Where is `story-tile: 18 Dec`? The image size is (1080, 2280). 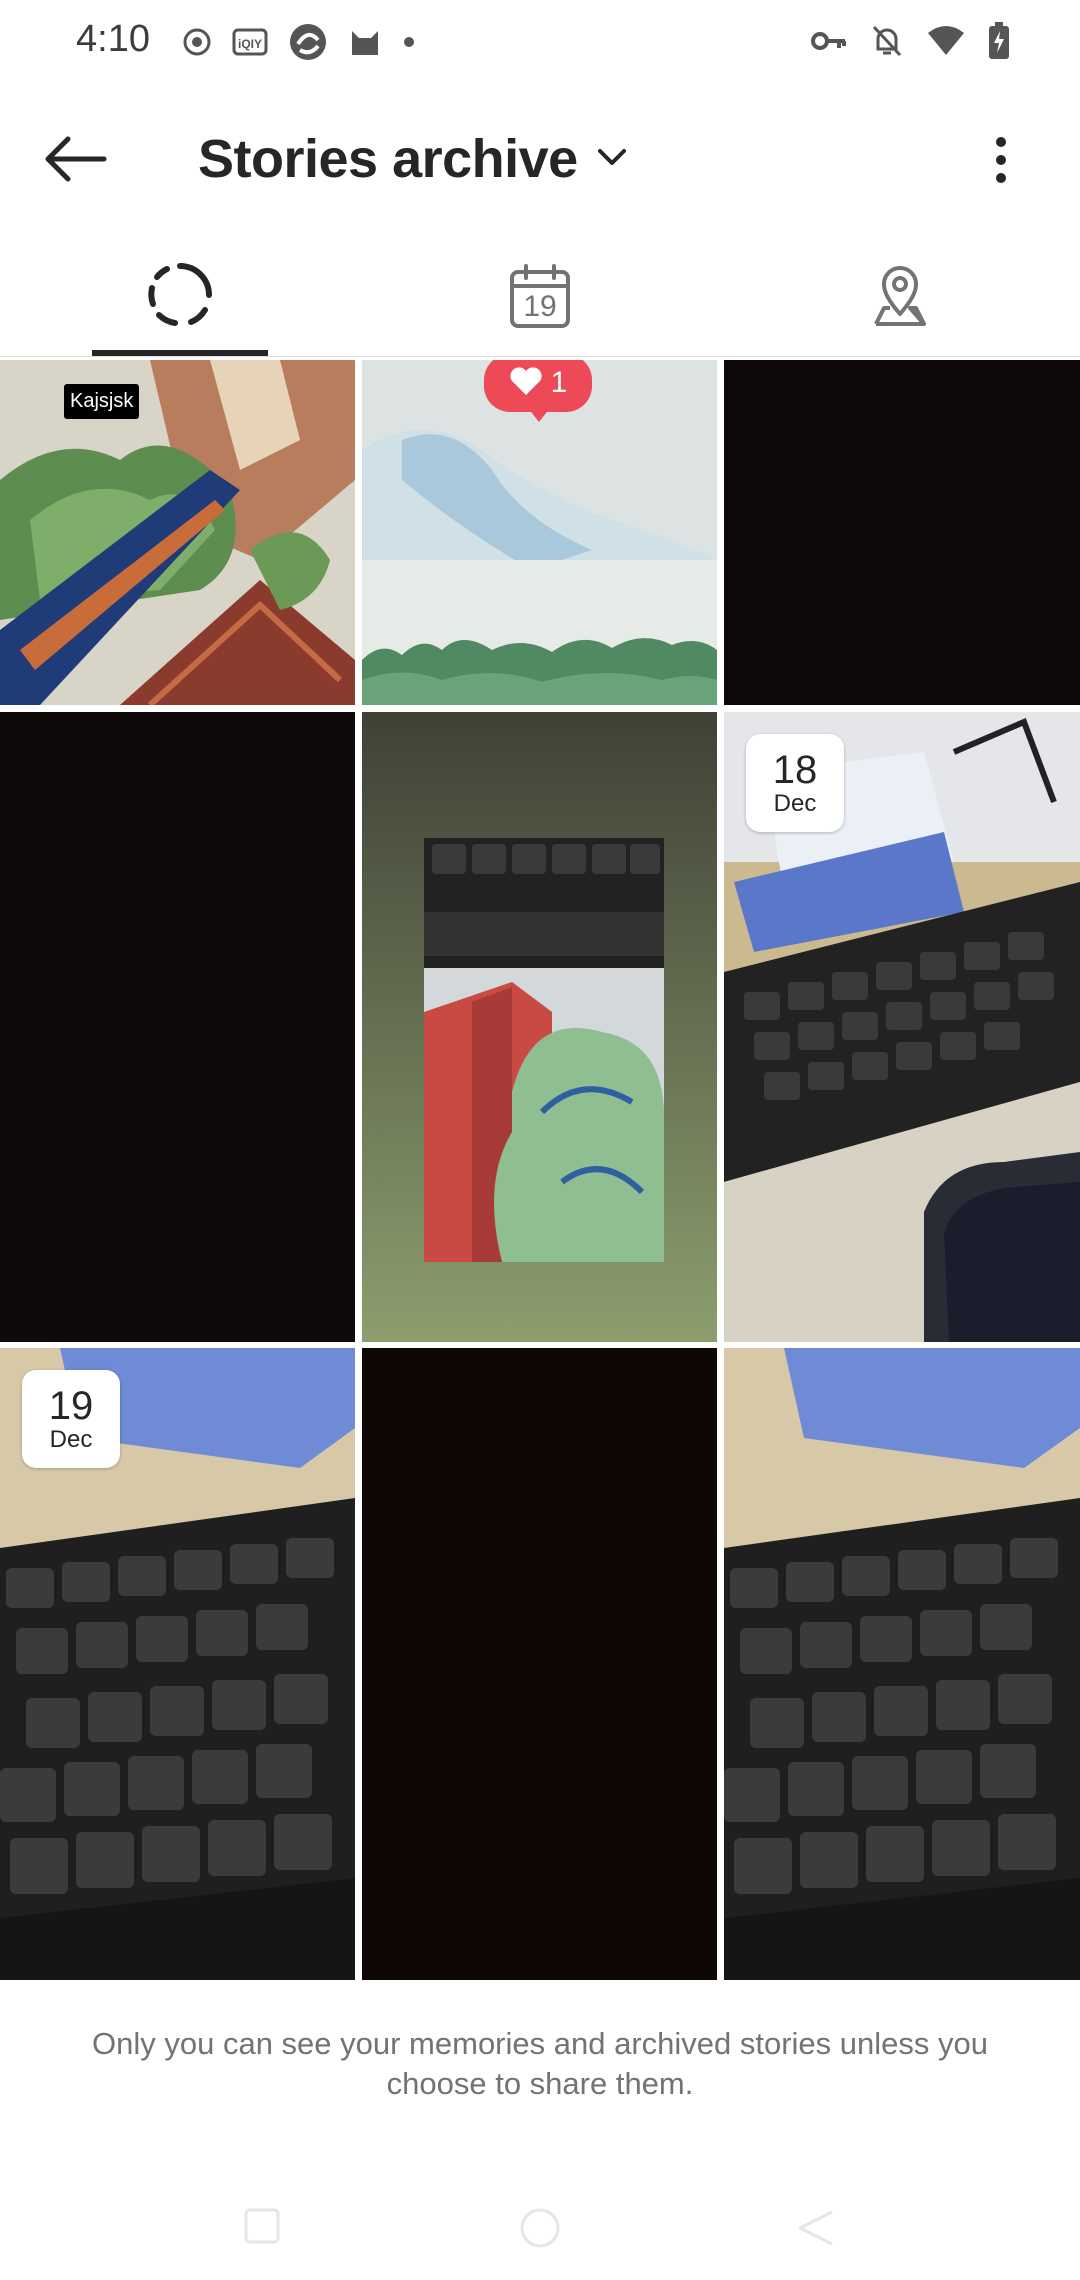 story-tile: 18 Dec is located at coordinates (902, 1027).